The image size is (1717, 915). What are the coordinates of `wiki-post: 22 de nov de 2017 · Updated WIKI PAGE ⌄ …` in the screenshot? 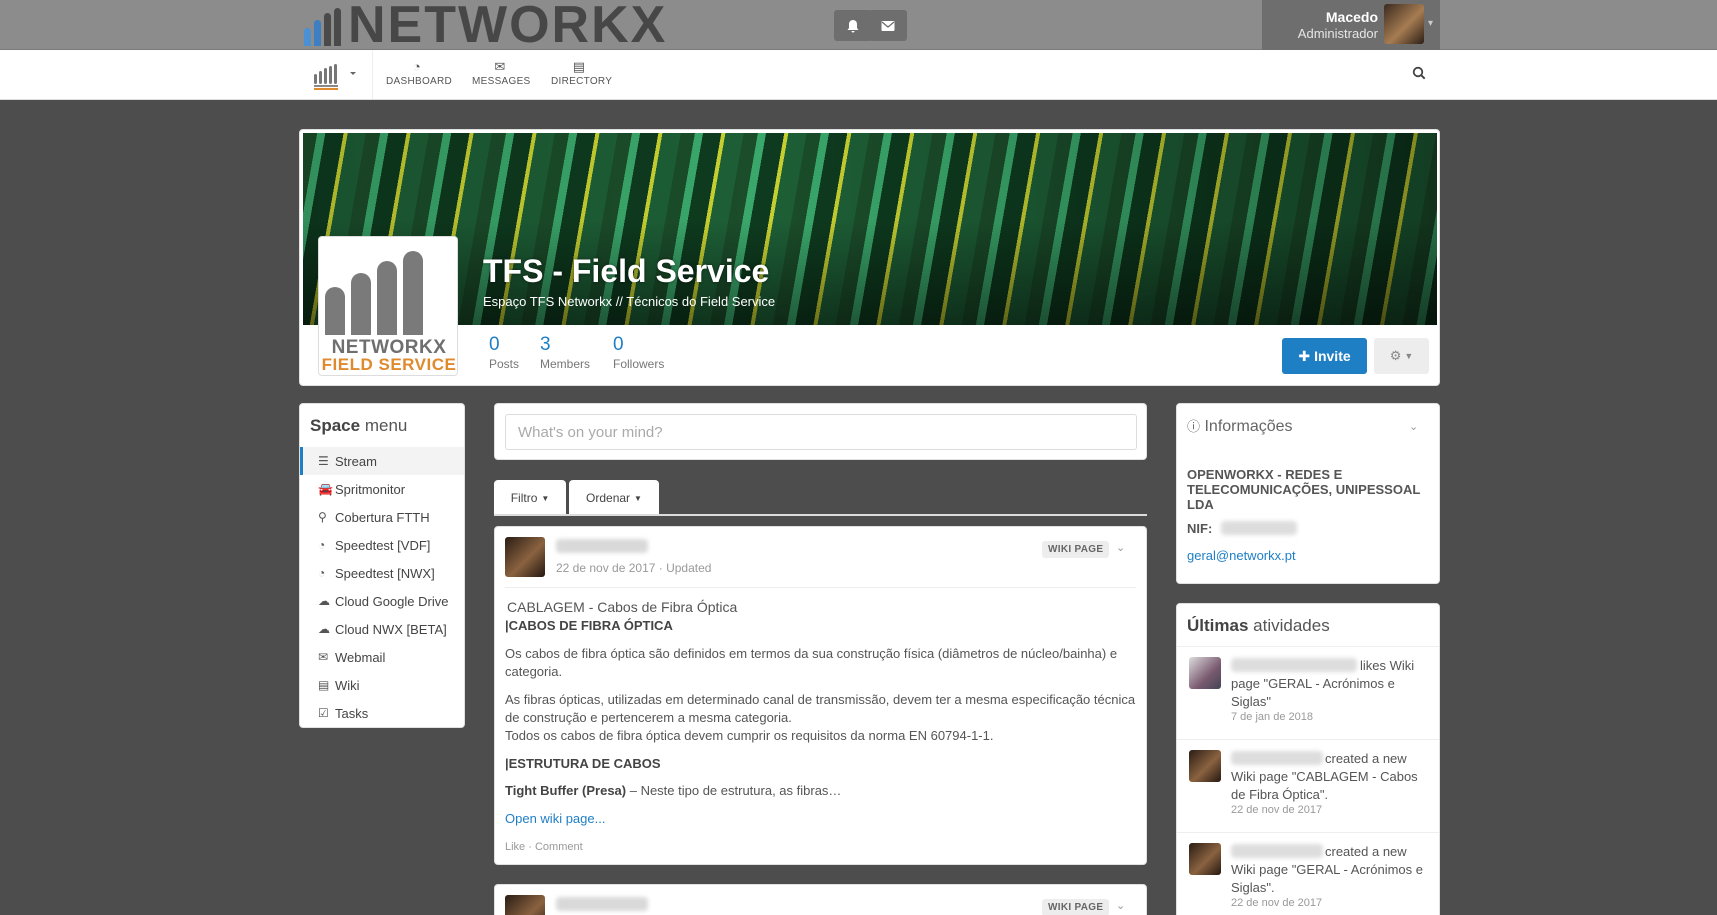 It's located at (820, 695).